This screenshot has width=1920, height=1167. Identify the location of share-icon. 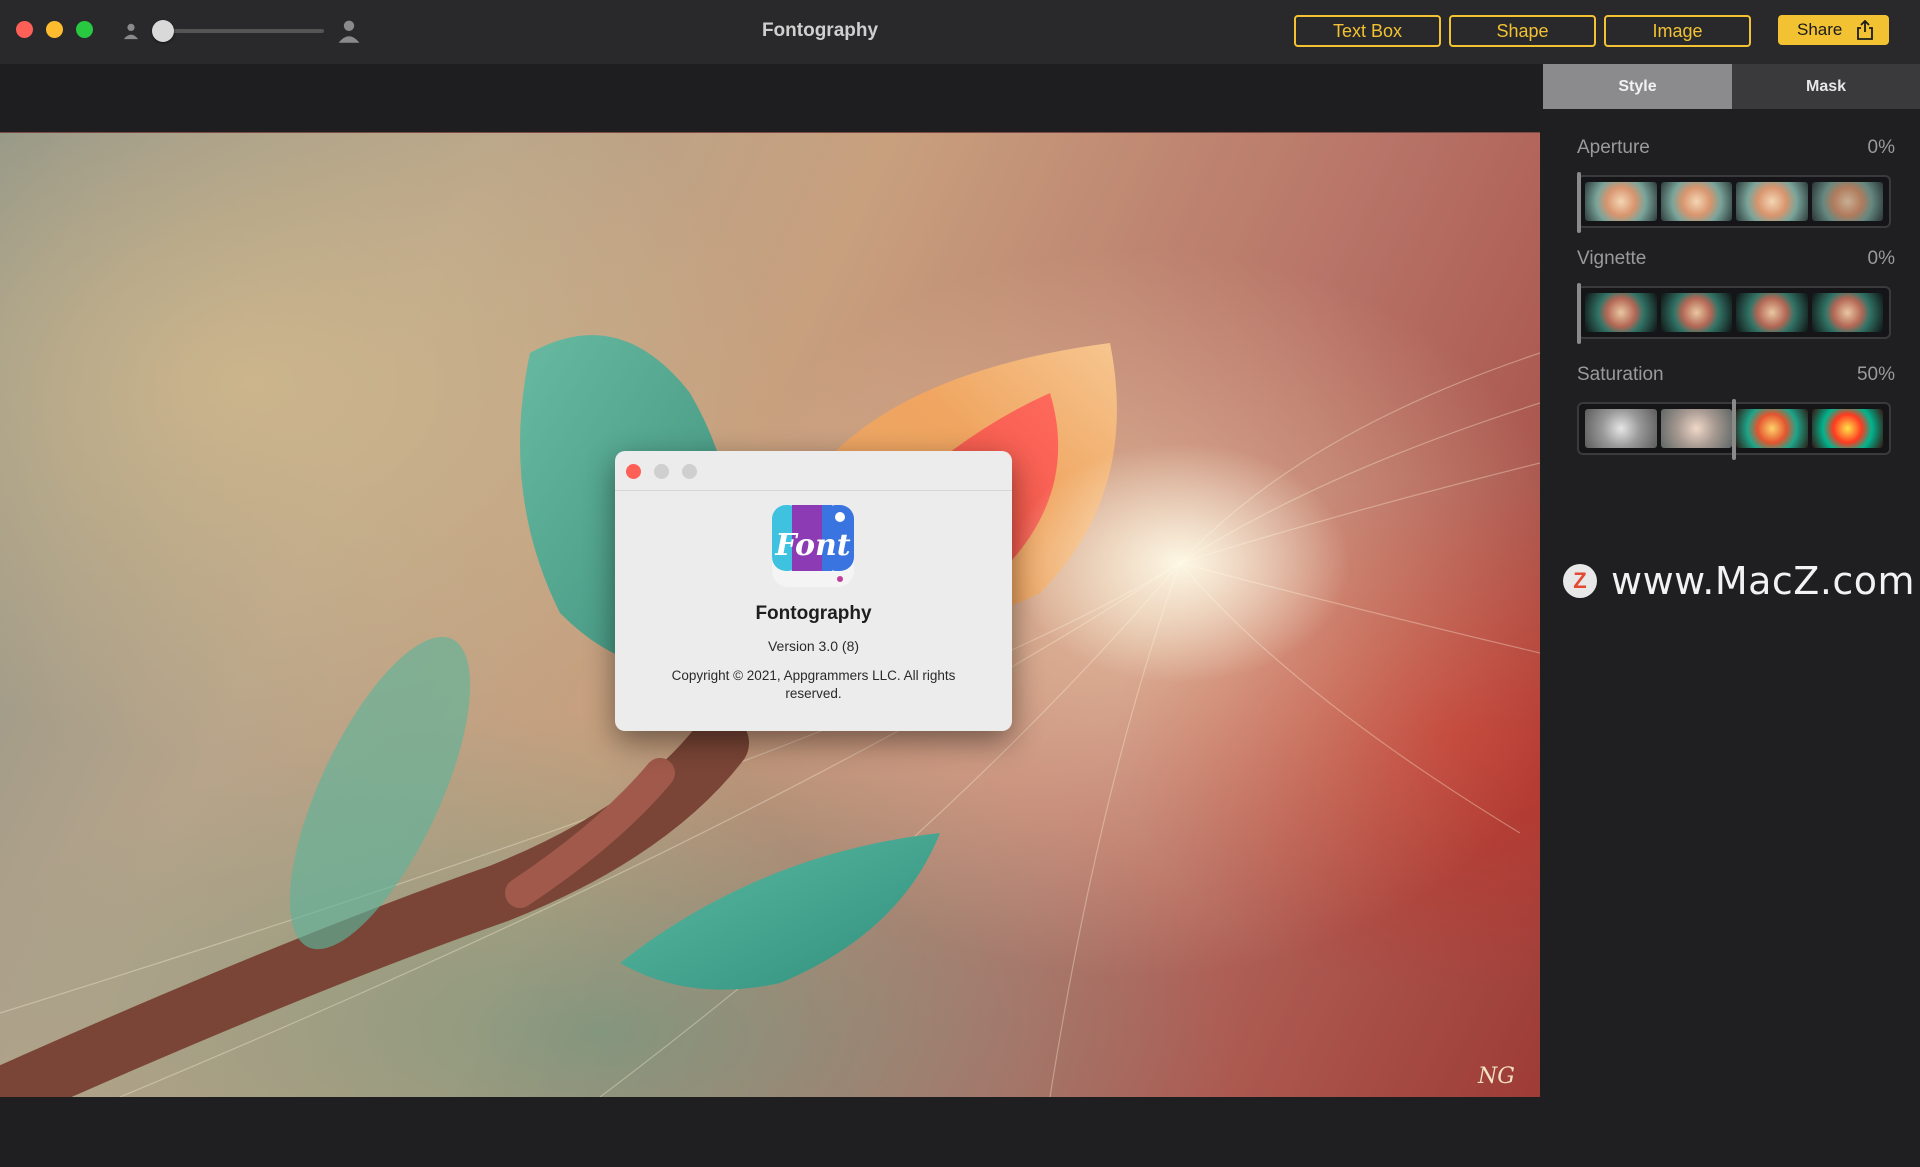
(1865, 30).